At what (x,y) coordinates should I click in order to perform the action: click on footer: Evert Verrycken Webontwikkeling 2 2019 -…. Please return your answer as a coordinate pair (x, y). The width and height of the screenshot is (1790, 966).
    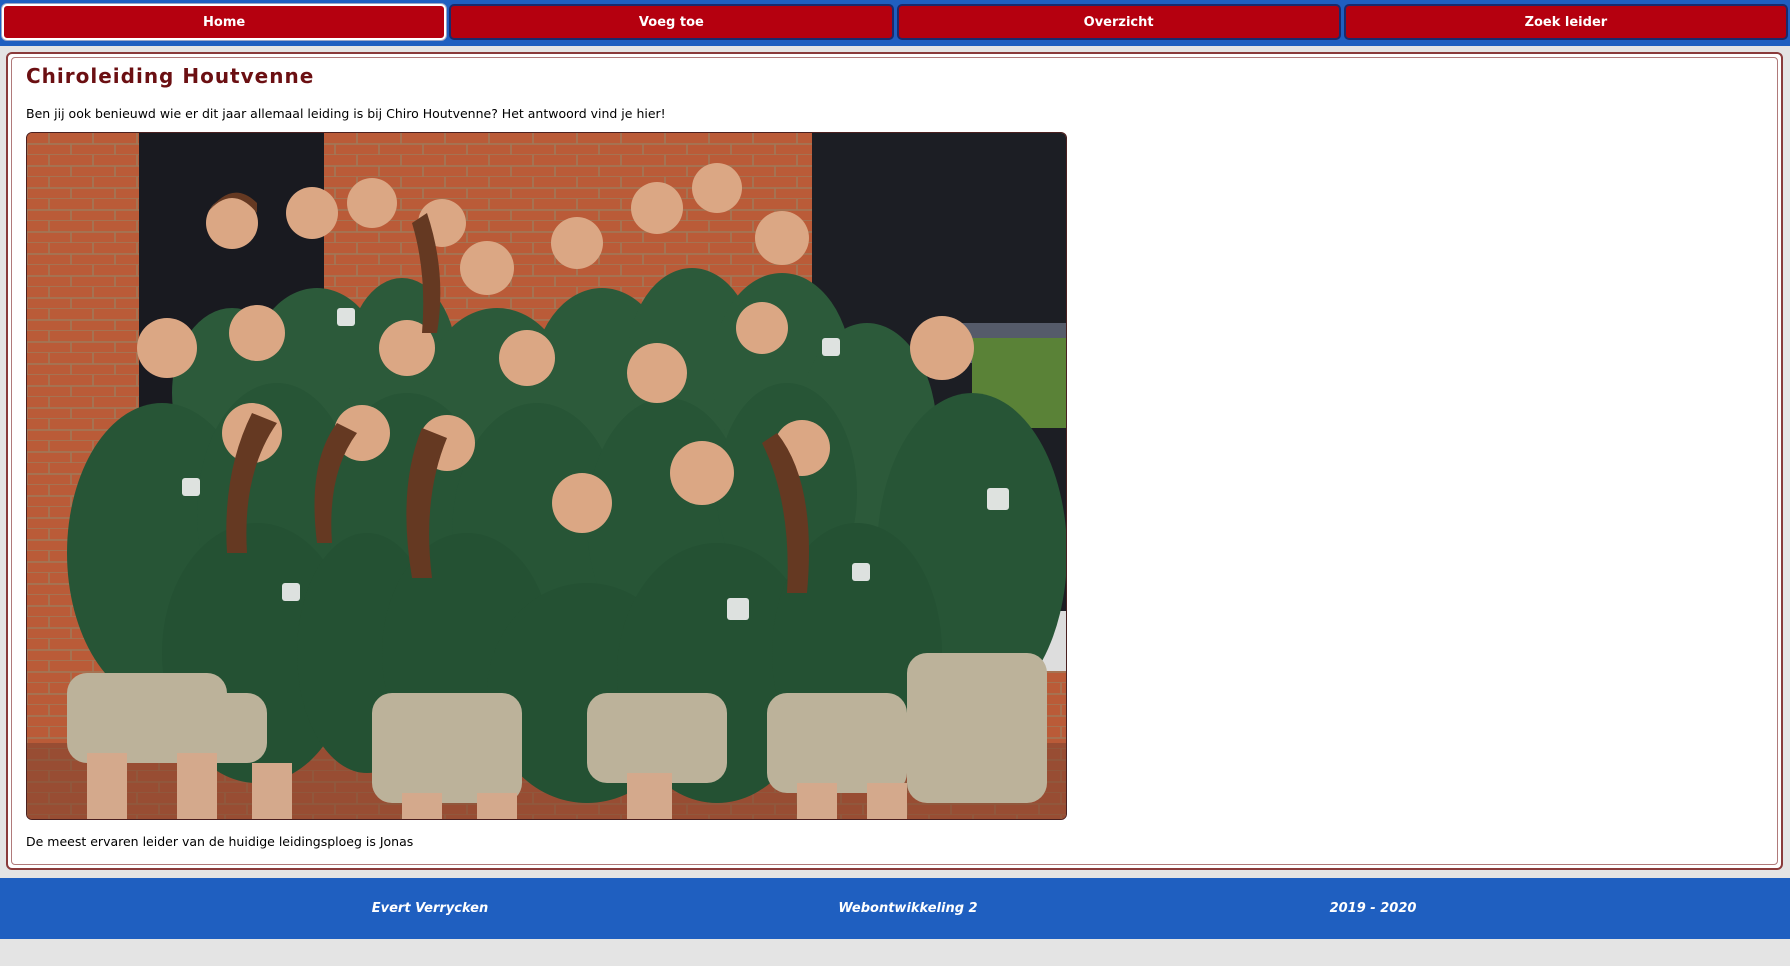
    Looking at the image, I should click on (895, 908).